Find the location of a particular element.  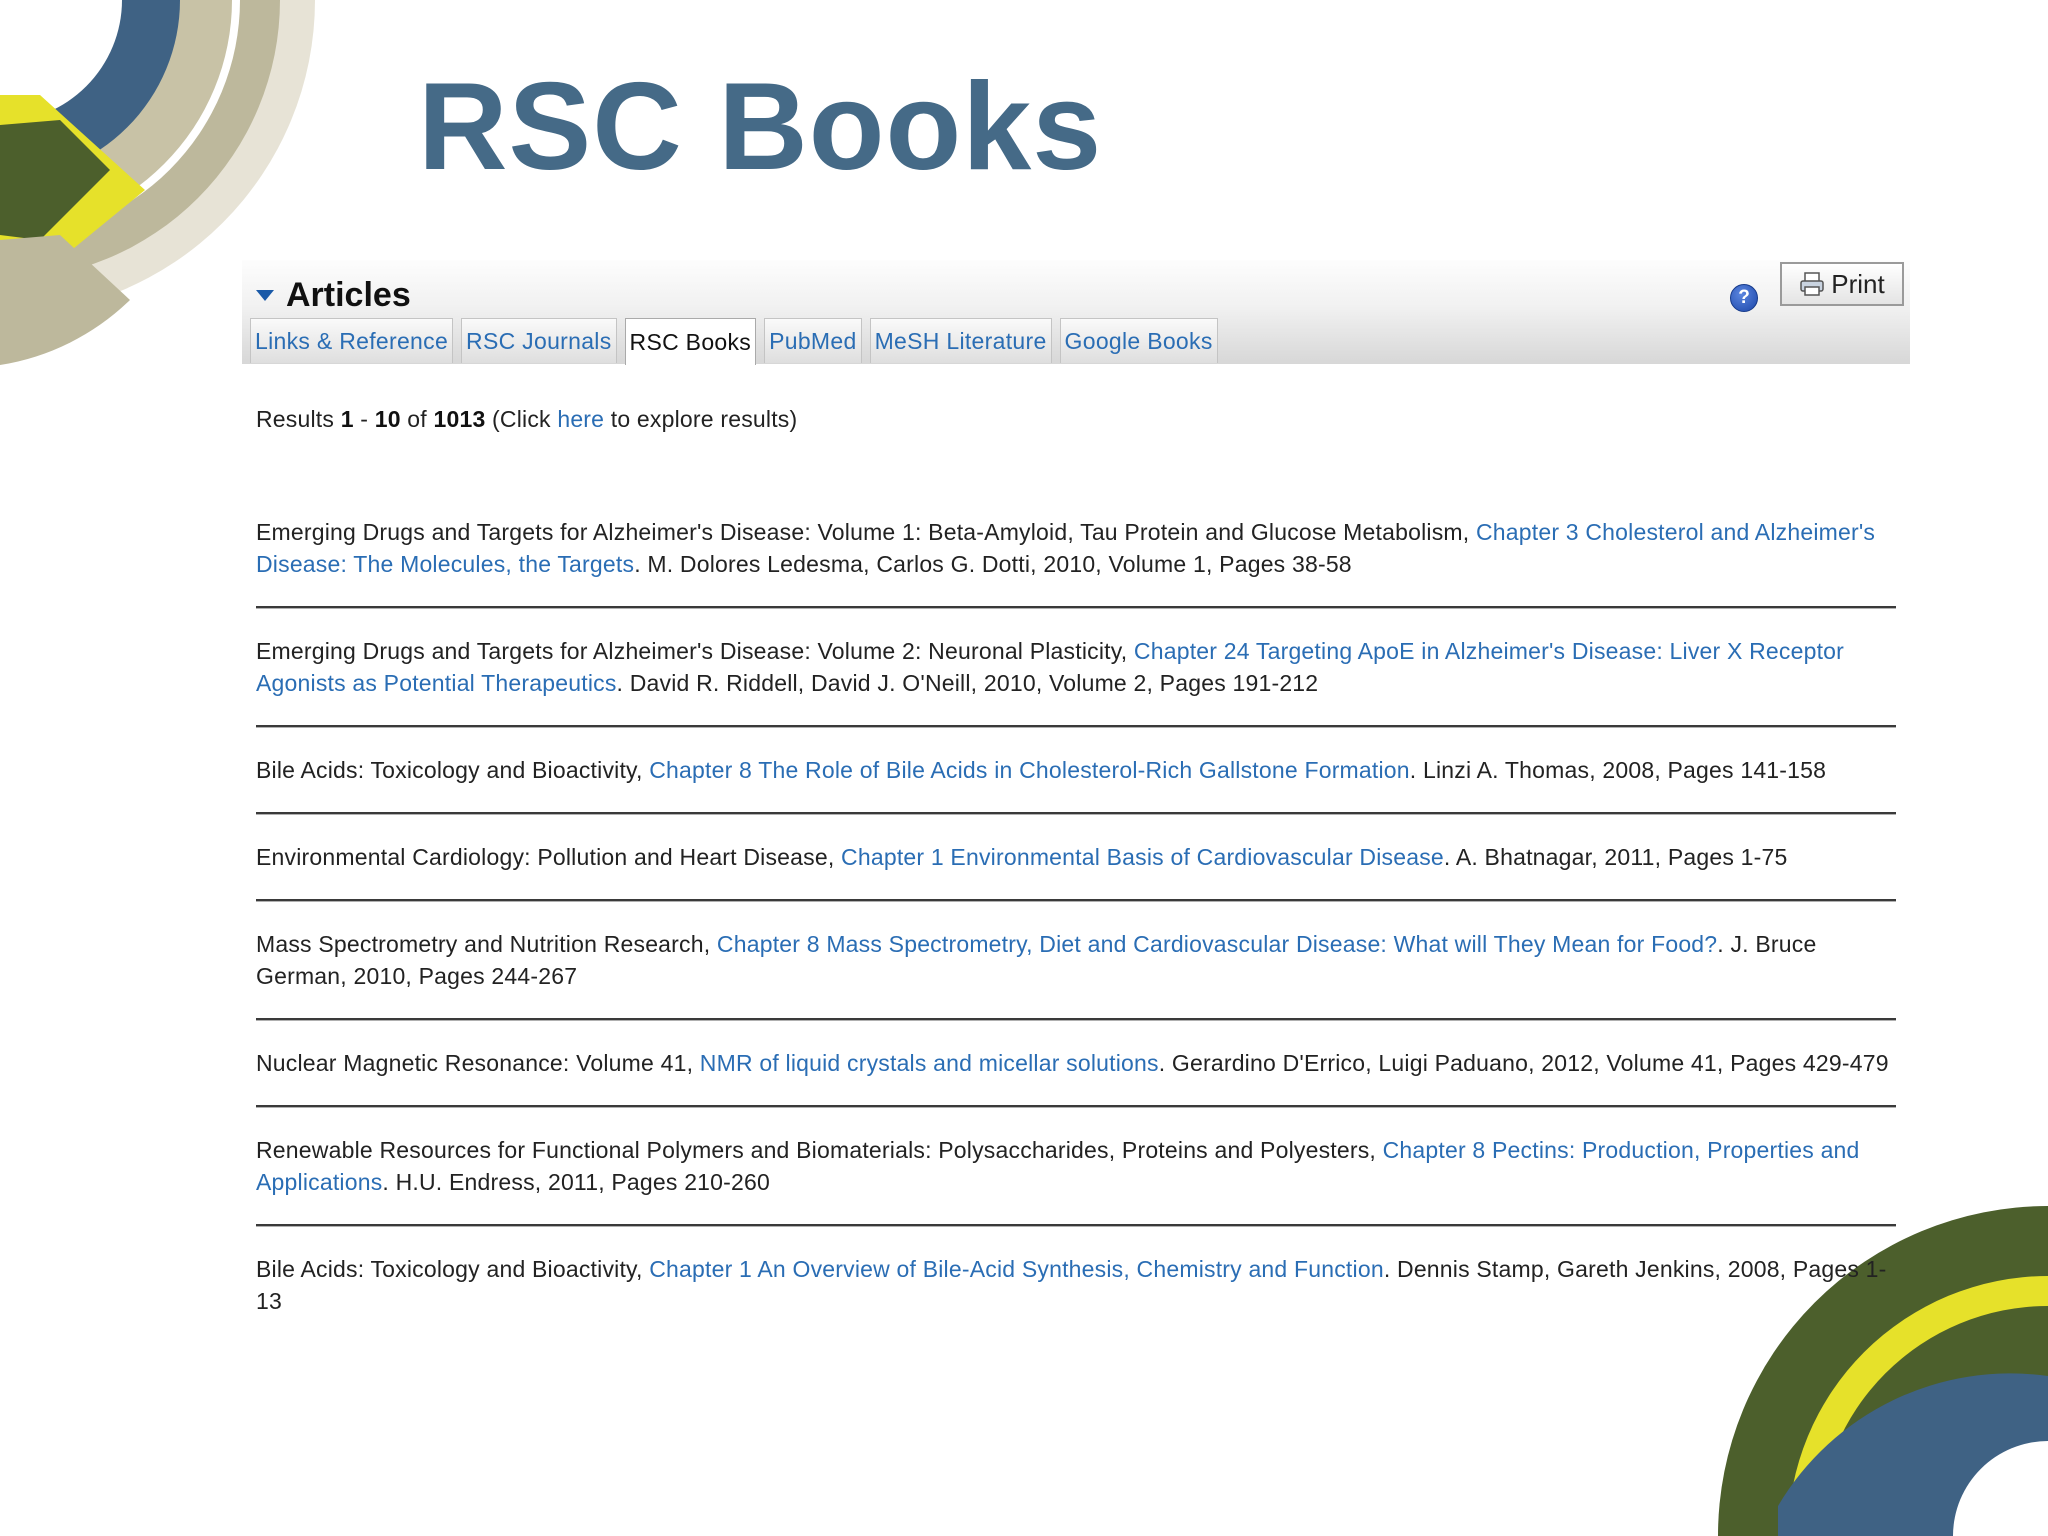

results-suffix: to explore results) is located at coordinates (701, 419).